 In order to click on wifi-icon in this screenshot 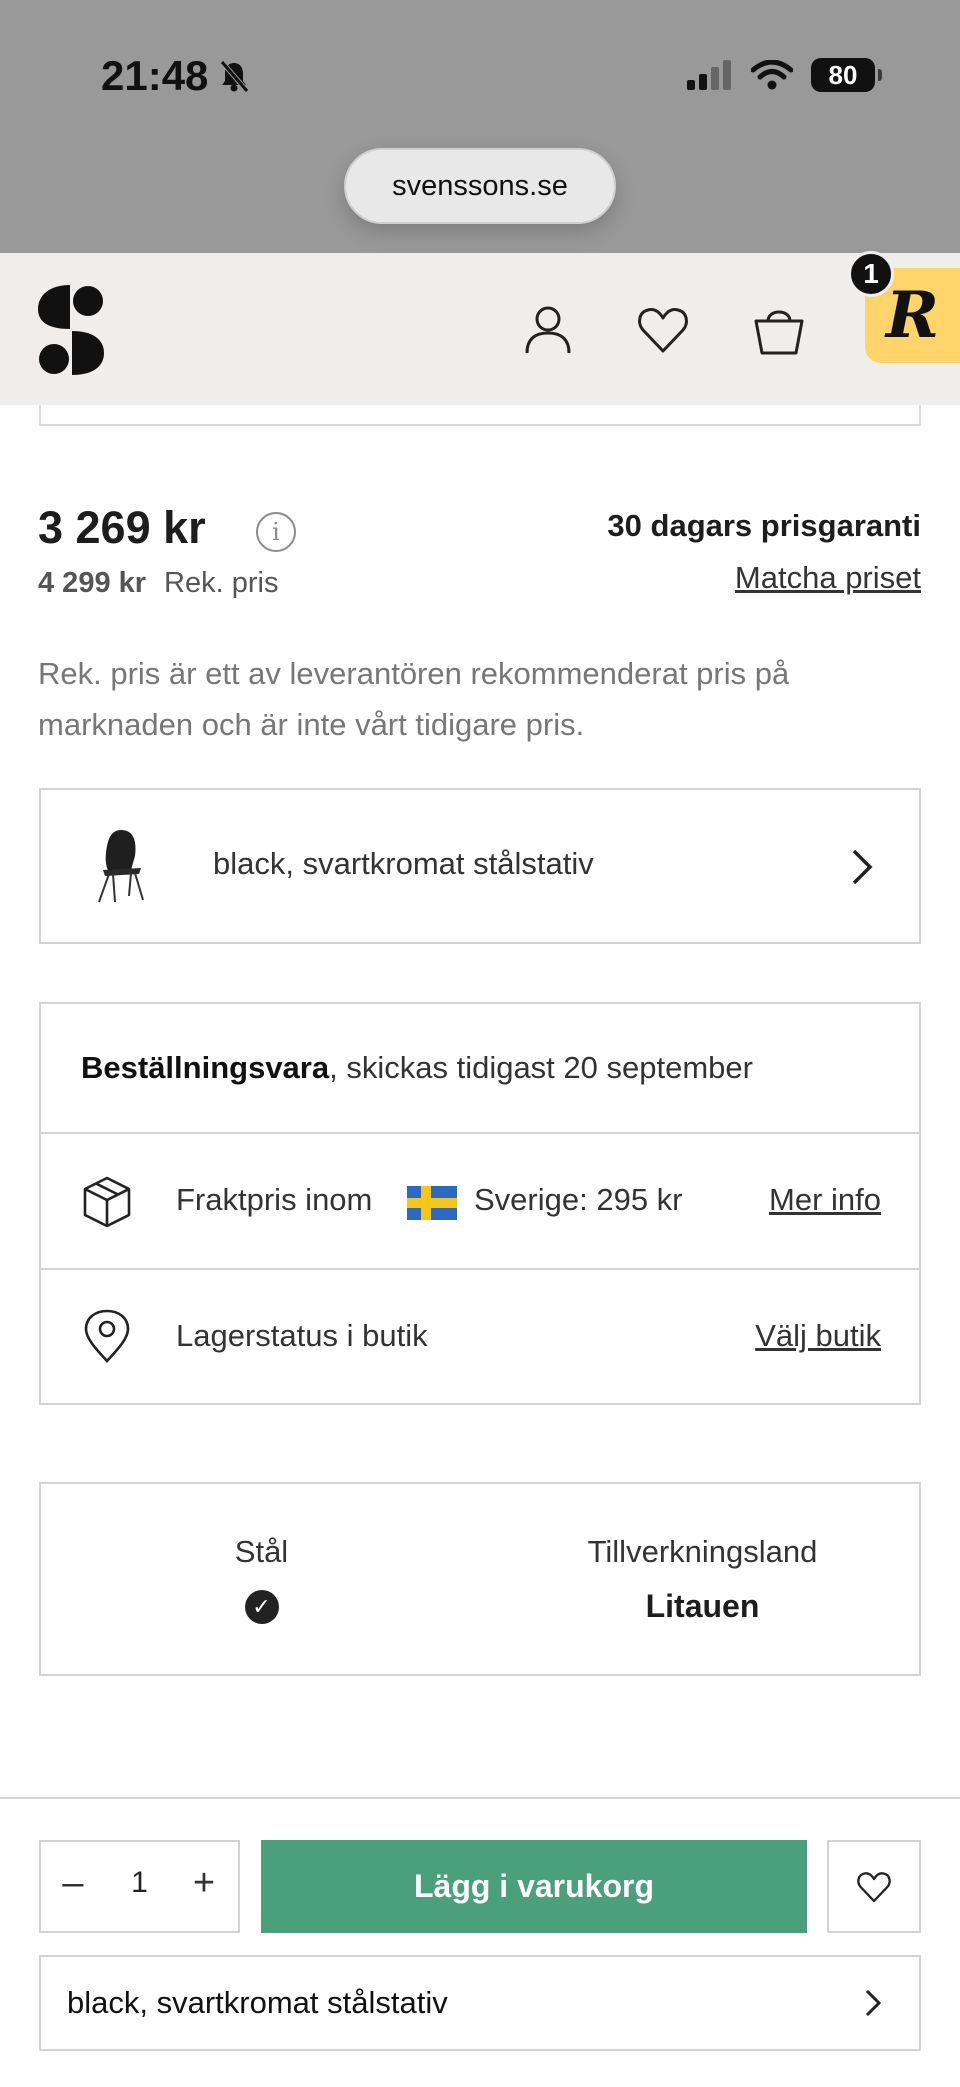, I will do `click(772, 75)`.